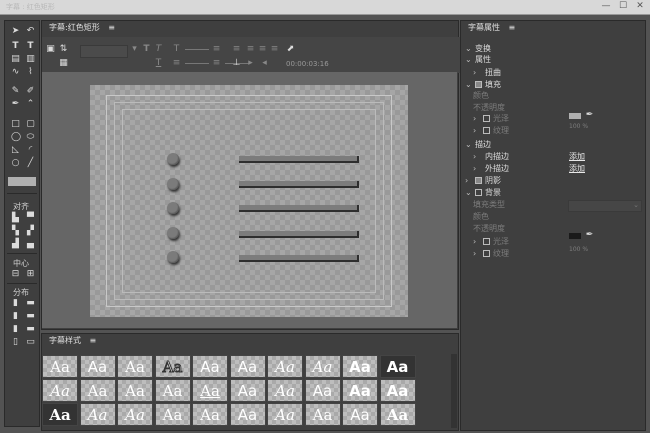  Describe the element at coordinates (15, 124) in the screenshot. I see `rectangle-tool-icon: □` at that location.